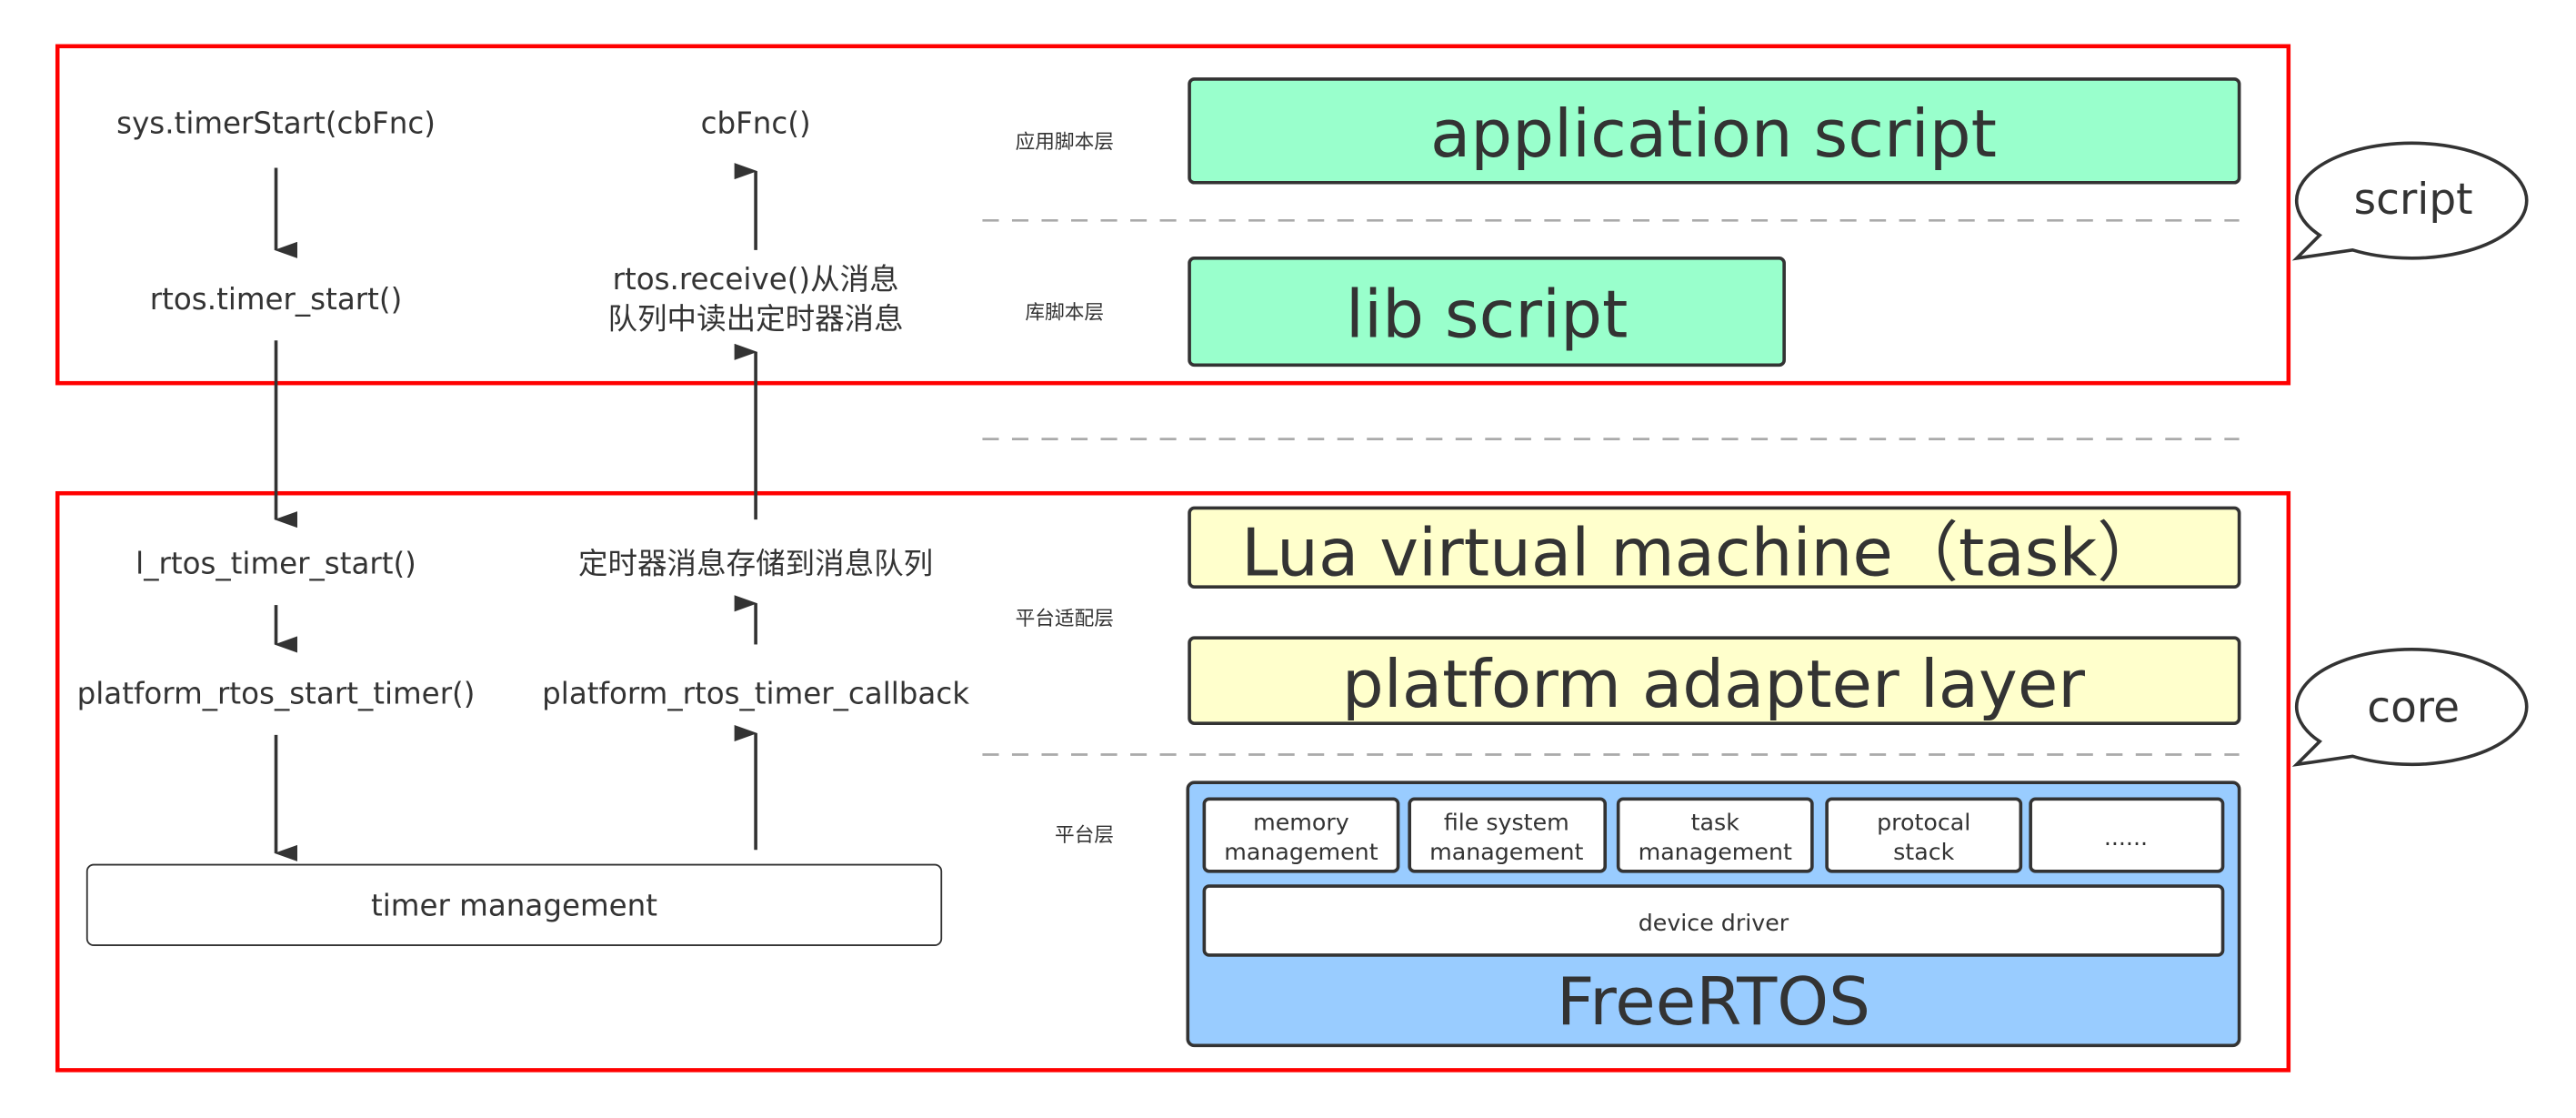 The image size is (2576, 1118). I want to click on platform-start-timer-label: platform_rtos_start_timer(), so click(276, 693).